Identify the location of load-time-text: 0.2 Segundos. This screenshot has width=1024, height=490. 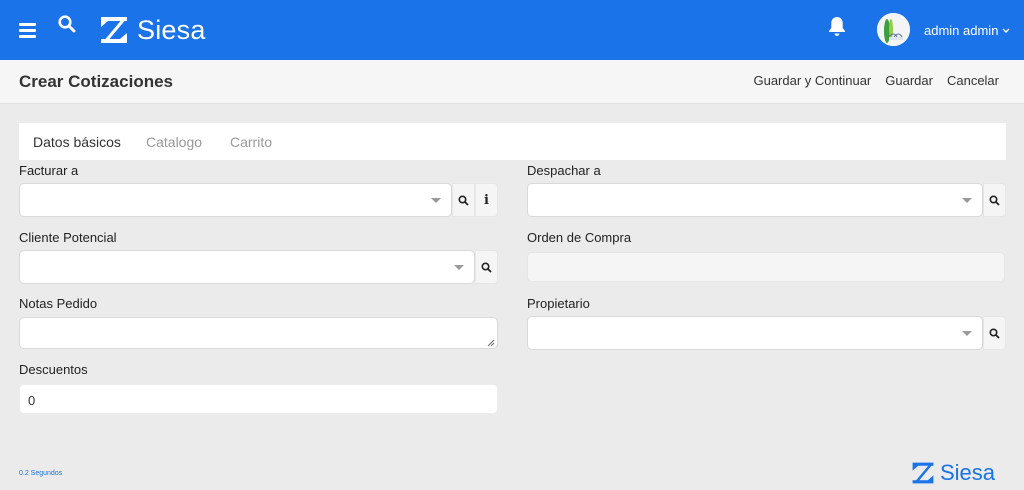
(41, 473).